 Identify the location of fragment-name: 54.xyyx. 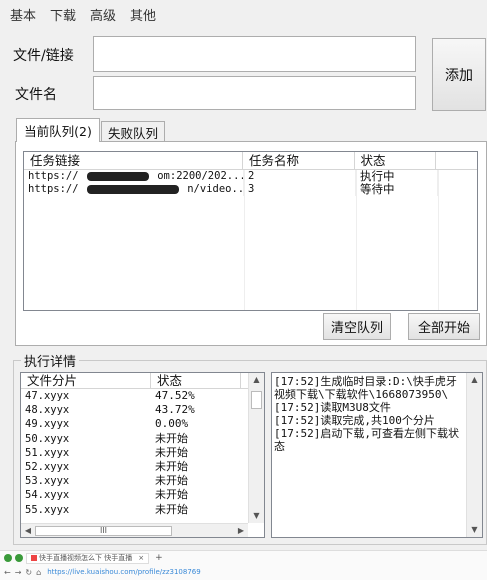
(47, 495).